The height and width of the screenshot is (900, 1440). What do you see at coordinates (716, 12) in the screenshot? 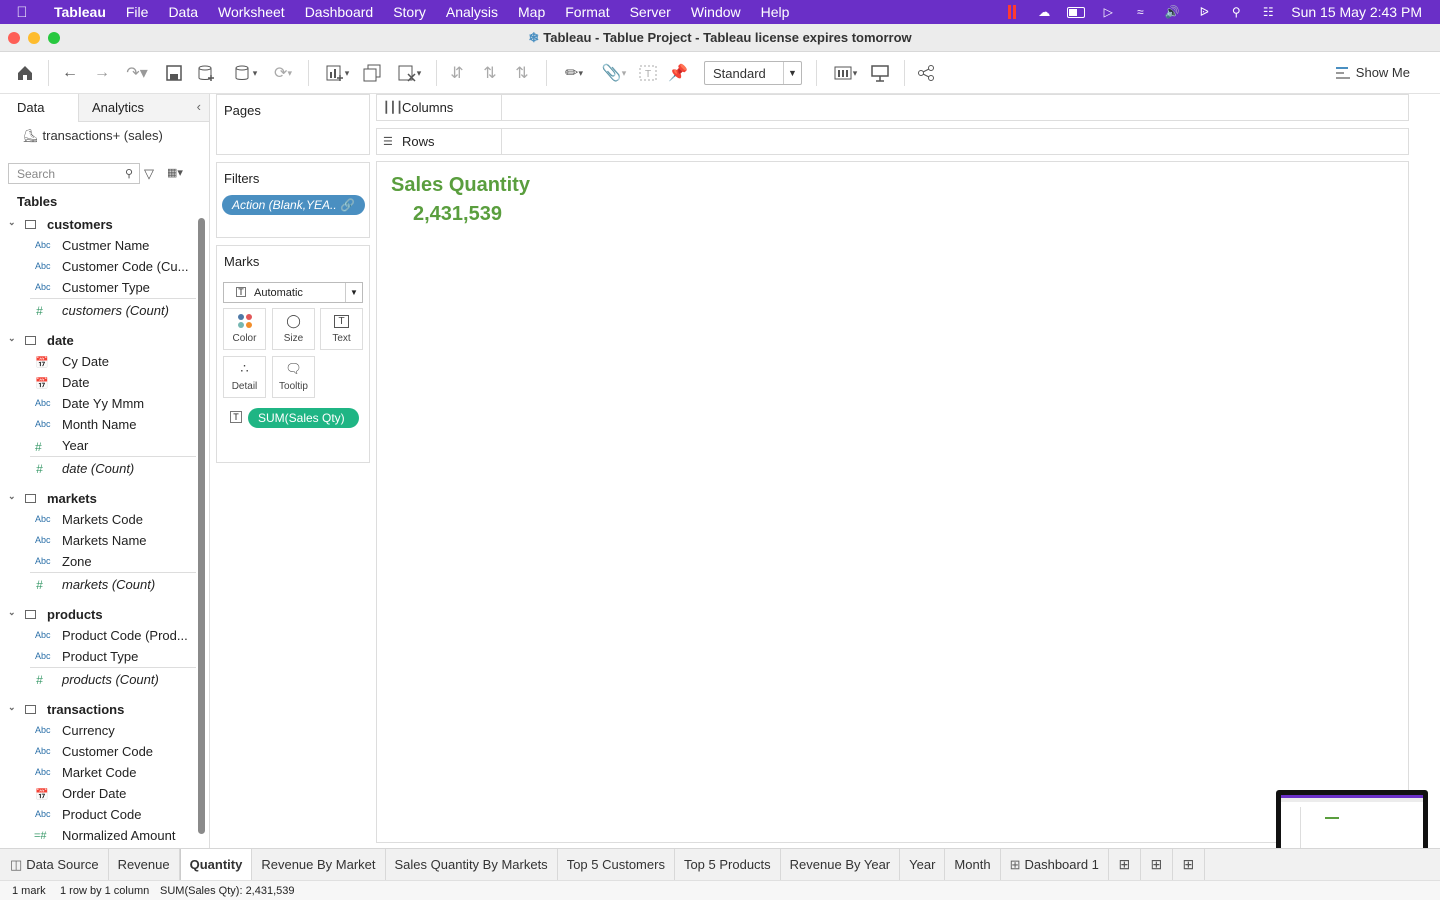
I see `menu-window: Window` at bounding box center [716, 12].